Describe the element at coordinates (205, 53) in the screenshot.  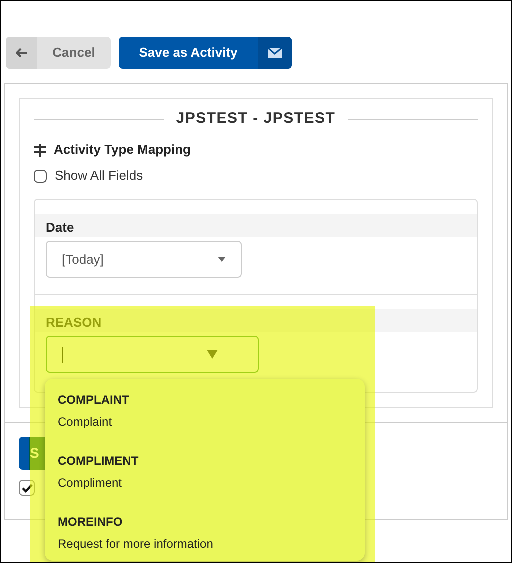
I see `save-as-activity-button: Save as Activity` at that location.